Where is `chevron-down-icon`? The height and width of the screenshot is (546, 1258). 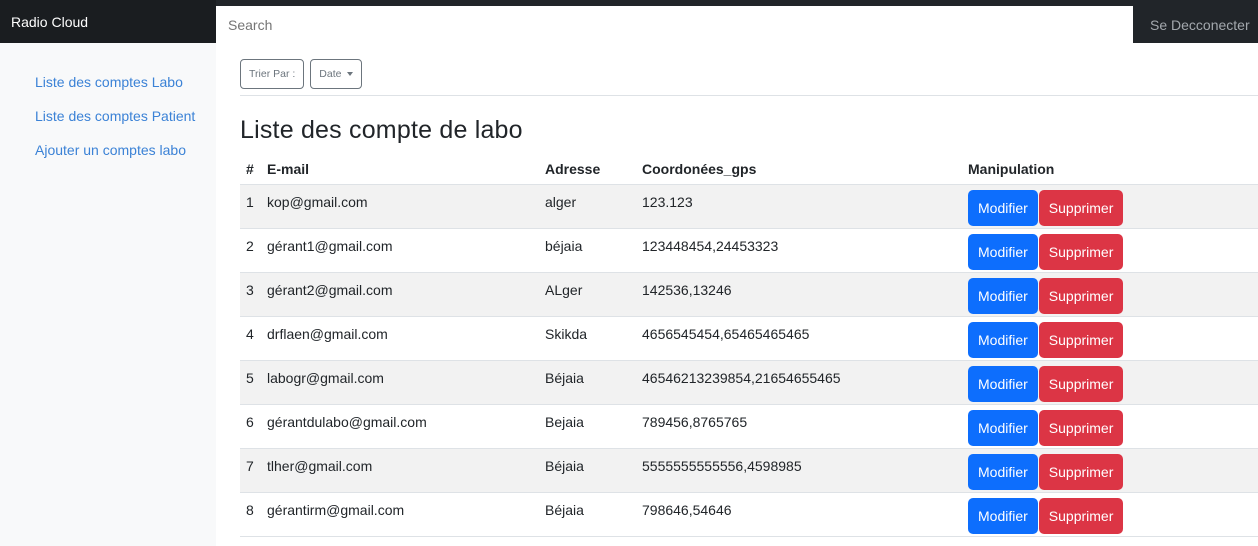
chevron-down-icon is located at coordinates (350, 74).